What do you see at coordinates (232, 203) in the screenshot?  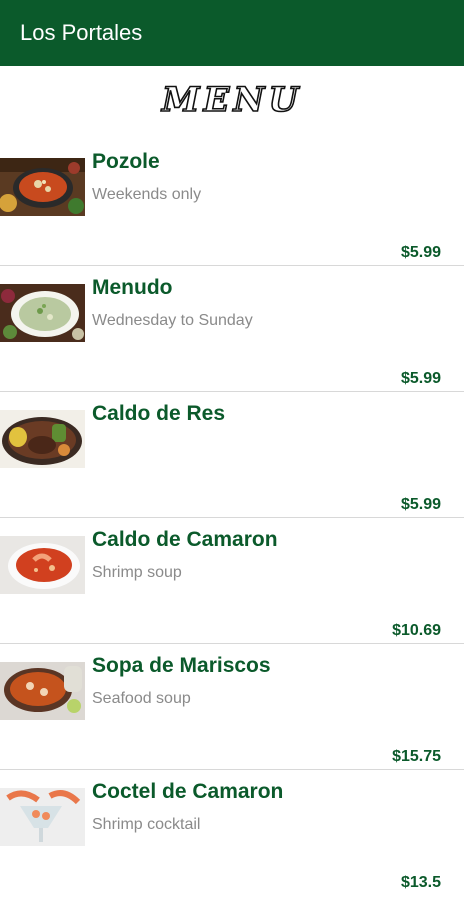 I see `menu-item-pozole: Pozole Weekends only $5.99` at bounding box center [232, 203].